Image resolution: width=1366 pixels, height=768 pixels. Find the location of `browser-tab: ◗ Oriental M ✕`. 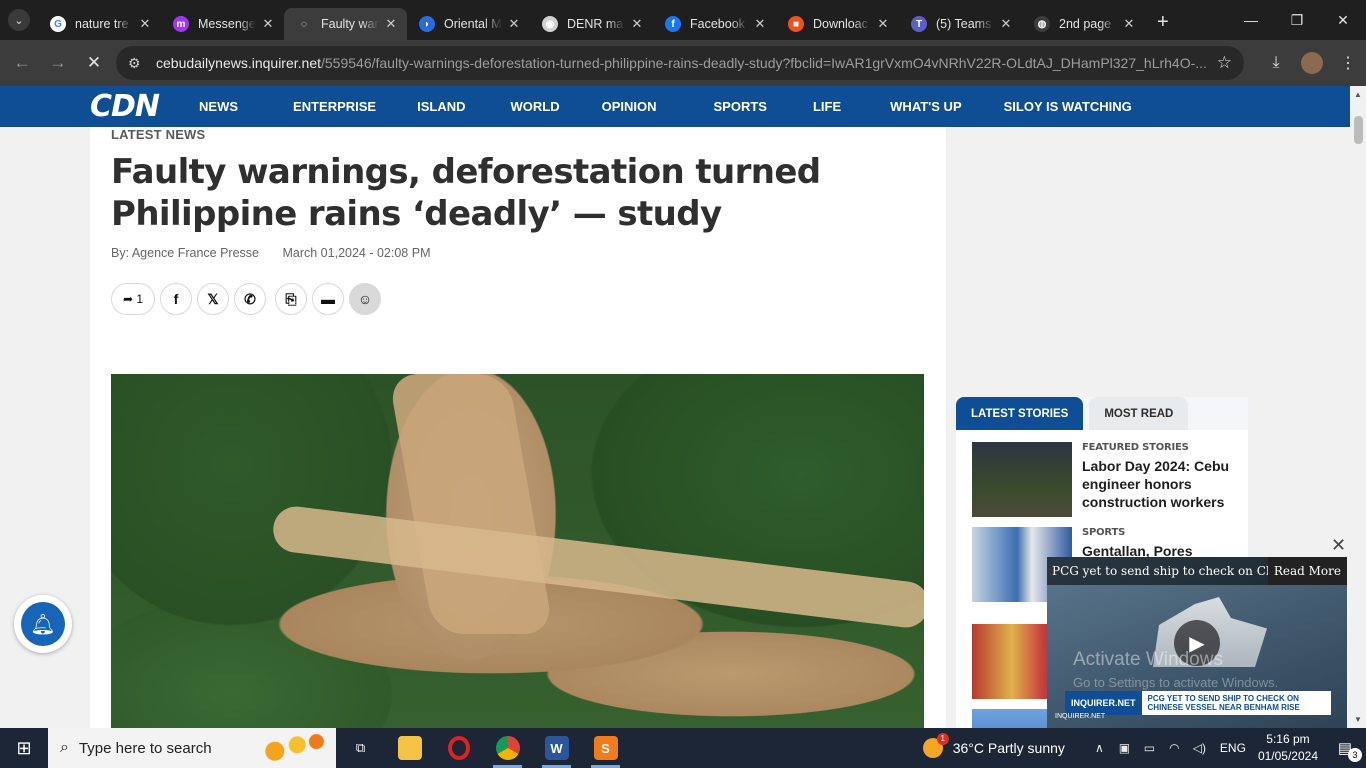

browser-tab: ◗ Oriental M ✕ is located at coordinates (468, 24).